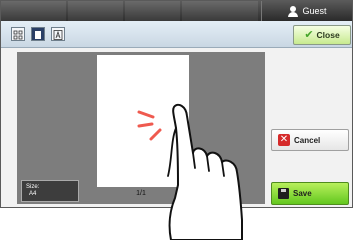 The image size is (353, 240). What do you see at coordinates (33, 194) in the screenshot?
I see `size-value: A4` at bounding box center [33, 194].